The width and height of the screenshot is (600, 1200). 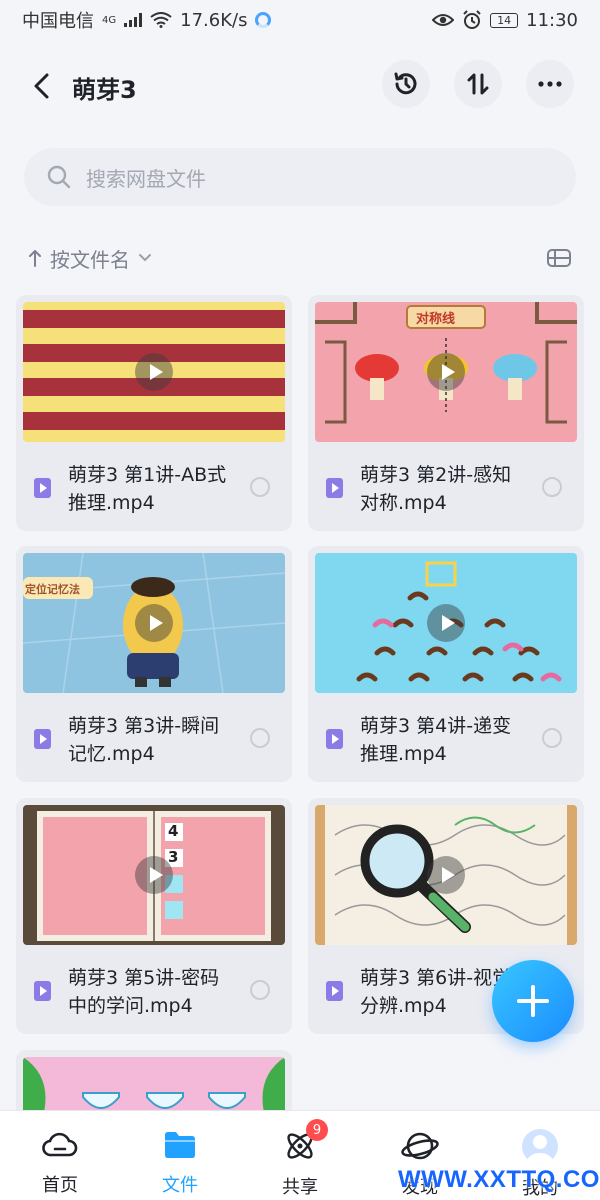 I want to click on nav-item-home: 首页, so click(x=60, y=1155).